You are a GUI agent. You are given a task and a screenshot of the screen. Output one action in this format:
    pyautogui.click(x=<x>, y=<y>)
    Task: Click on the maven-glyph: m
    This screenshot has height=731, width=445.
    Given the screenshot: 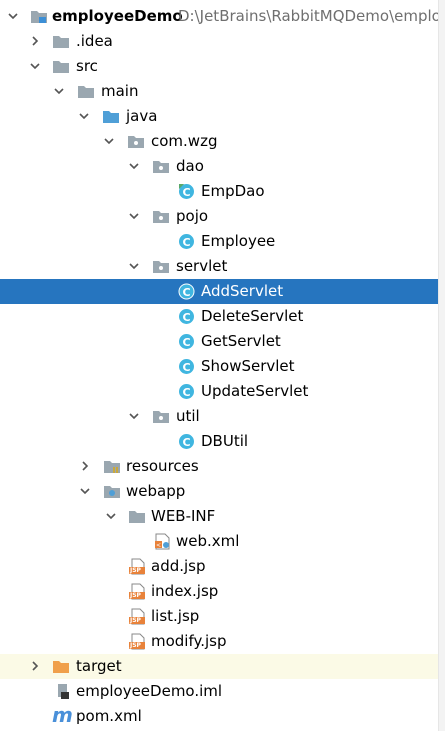 What is the action you would take?
    pyautogui.click(x=62, y=715)
    